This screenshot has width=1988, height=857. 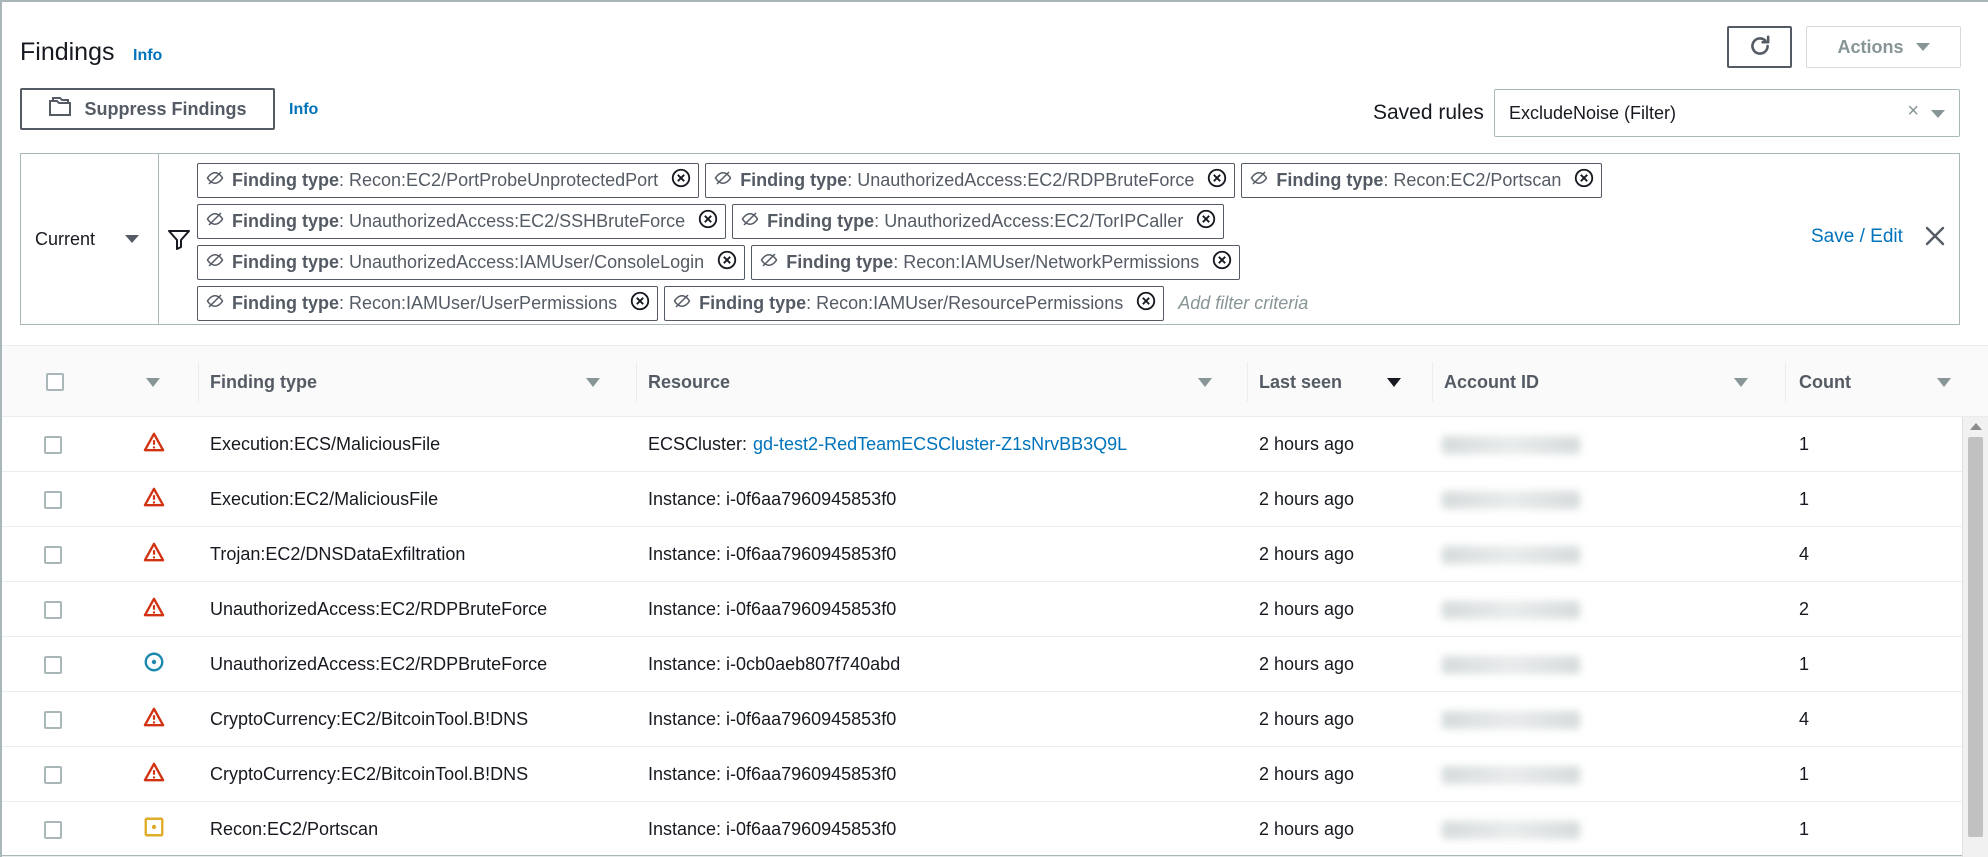 I want to click on title-info-link: Info, so click(x=147, y=56).